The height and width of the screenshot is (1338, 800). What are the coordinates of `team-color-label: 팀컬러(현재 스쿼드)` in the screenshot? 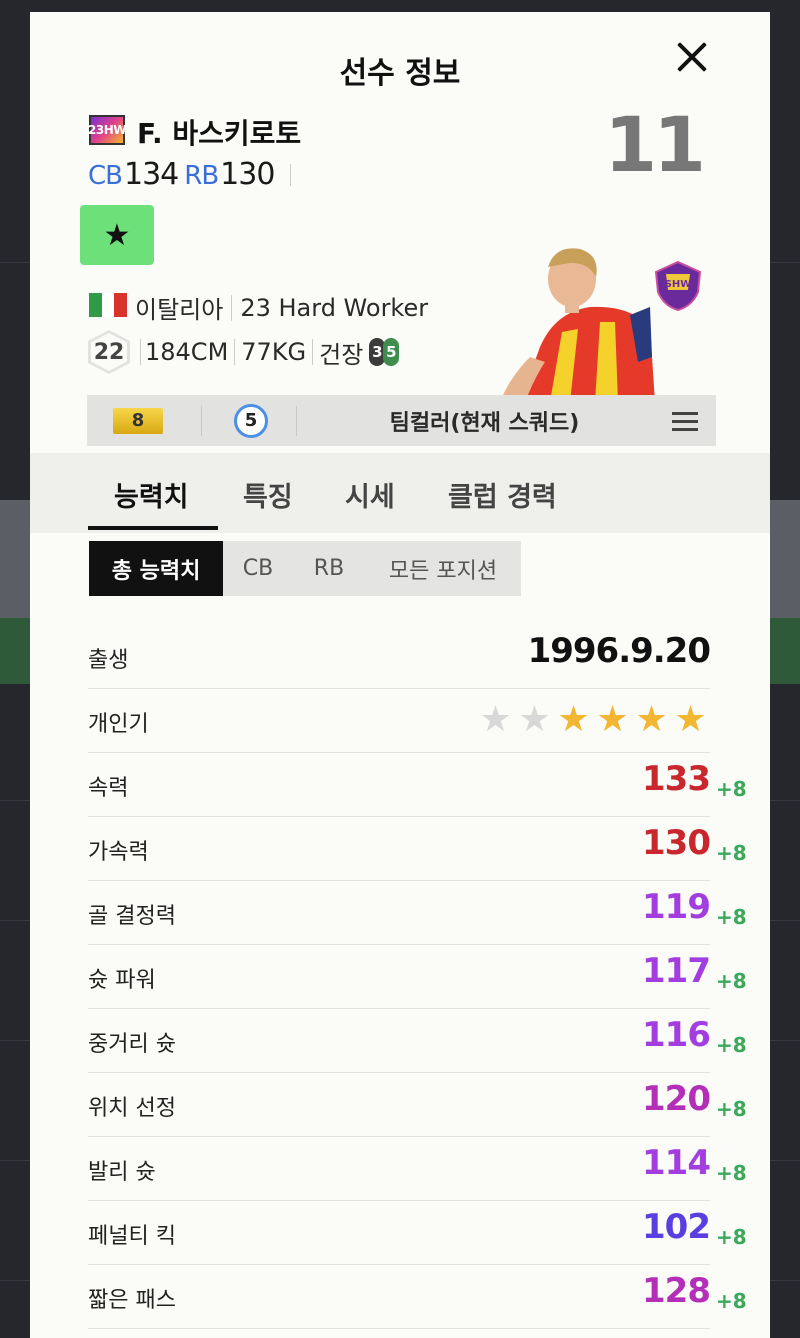 It's located at (484, 421).